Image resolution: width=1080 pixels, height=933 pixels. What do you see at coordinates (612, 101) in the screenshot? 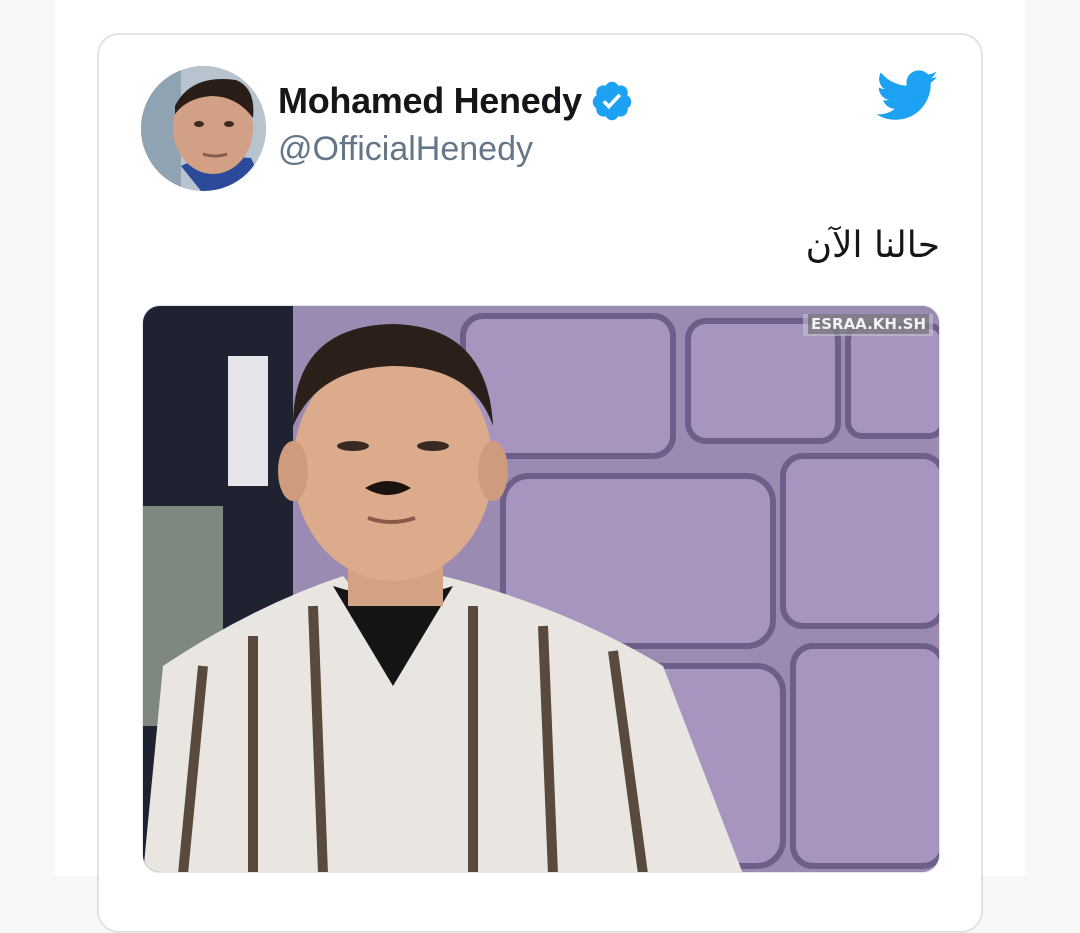
I see `verified-badge-icon` at bounding box center [612, 101].